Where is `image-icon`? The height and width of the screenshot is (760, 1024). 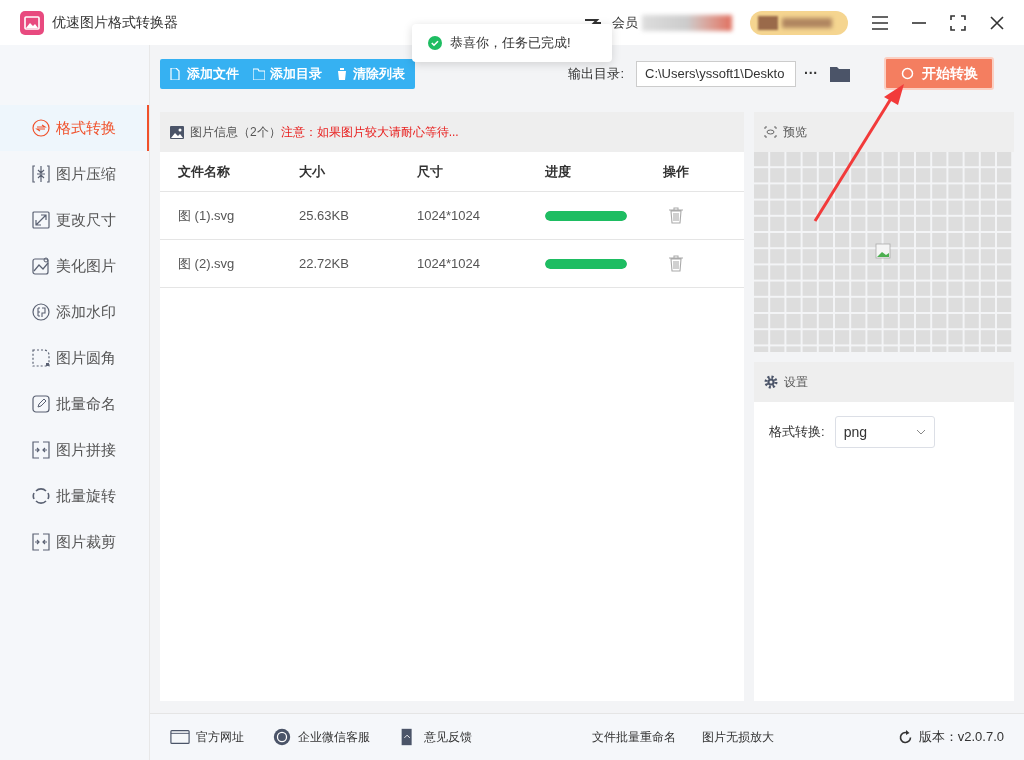 image-icon is located at coordinates (177, 132).